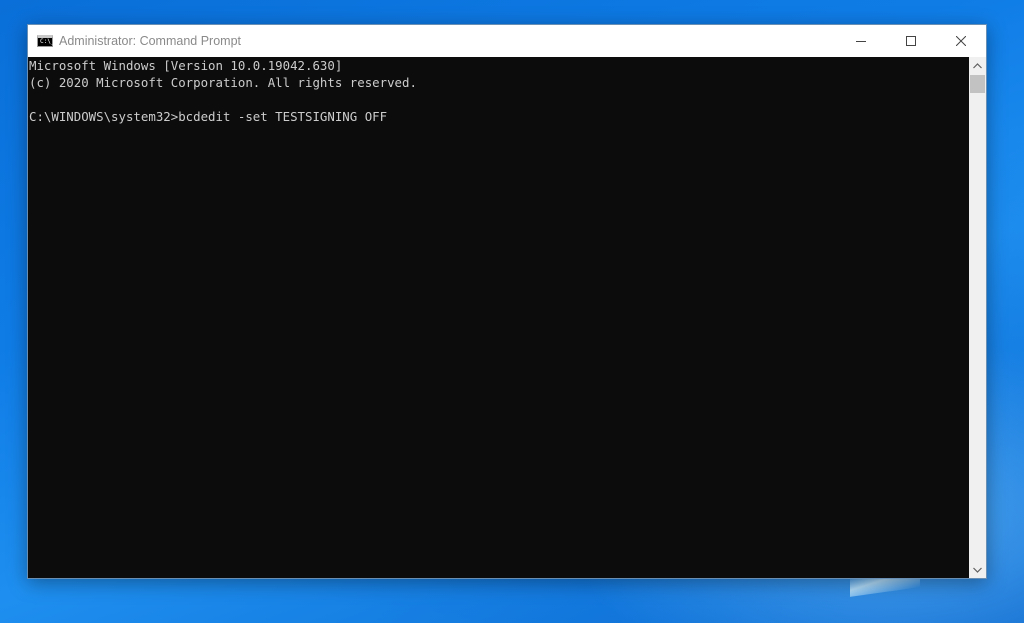 The width and height of the screenshot is (1024, 623). What do you see at coordinates (150, 41) in the screenshot?
I see `window-title: Administrator: Command Prompt` at bounding box center [150, 41].